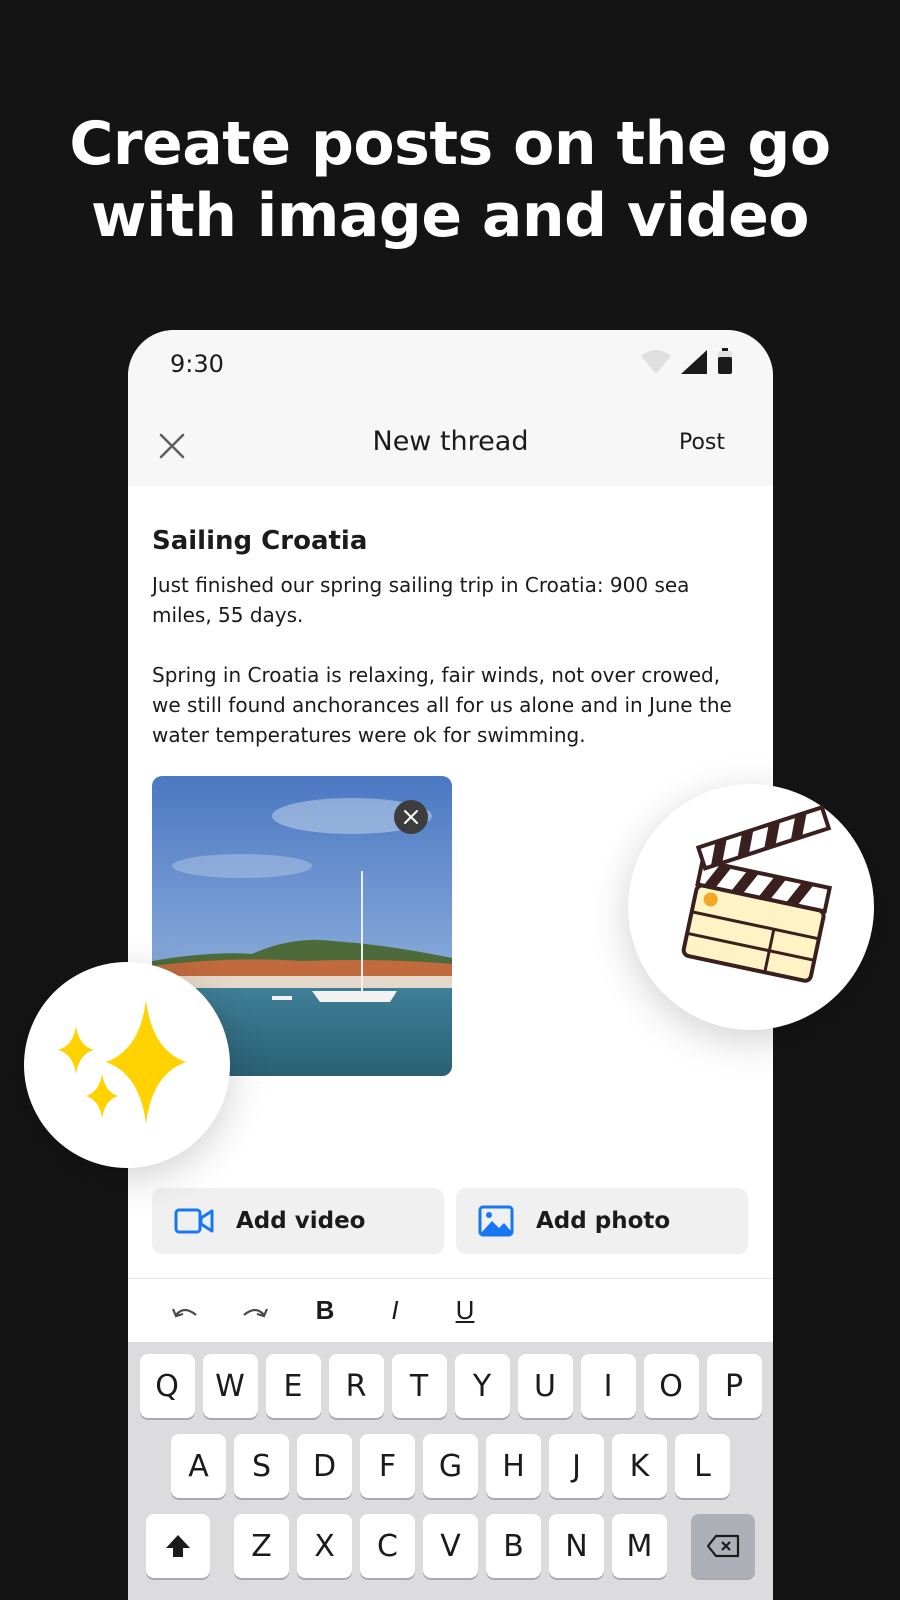 This screenshot has width=900, height=1600. Describe the element at coordinates (197, 364) in the screenshot. I see `status-time: 9:30` at that location.